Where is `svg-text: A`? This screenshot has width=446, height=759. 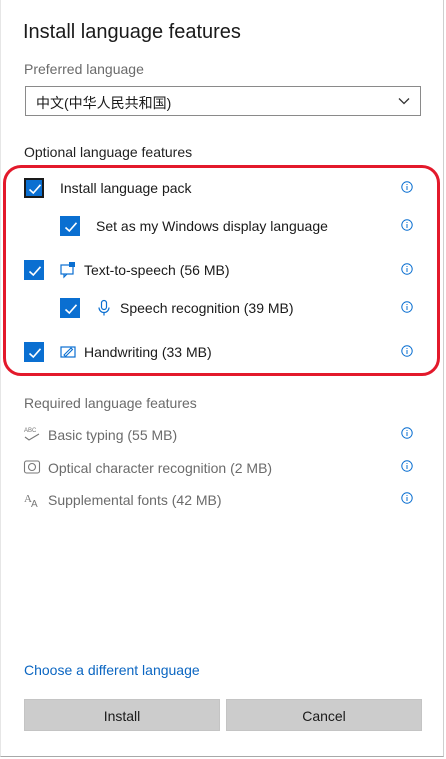 svg-text: A is located at coordinates (34, 504).